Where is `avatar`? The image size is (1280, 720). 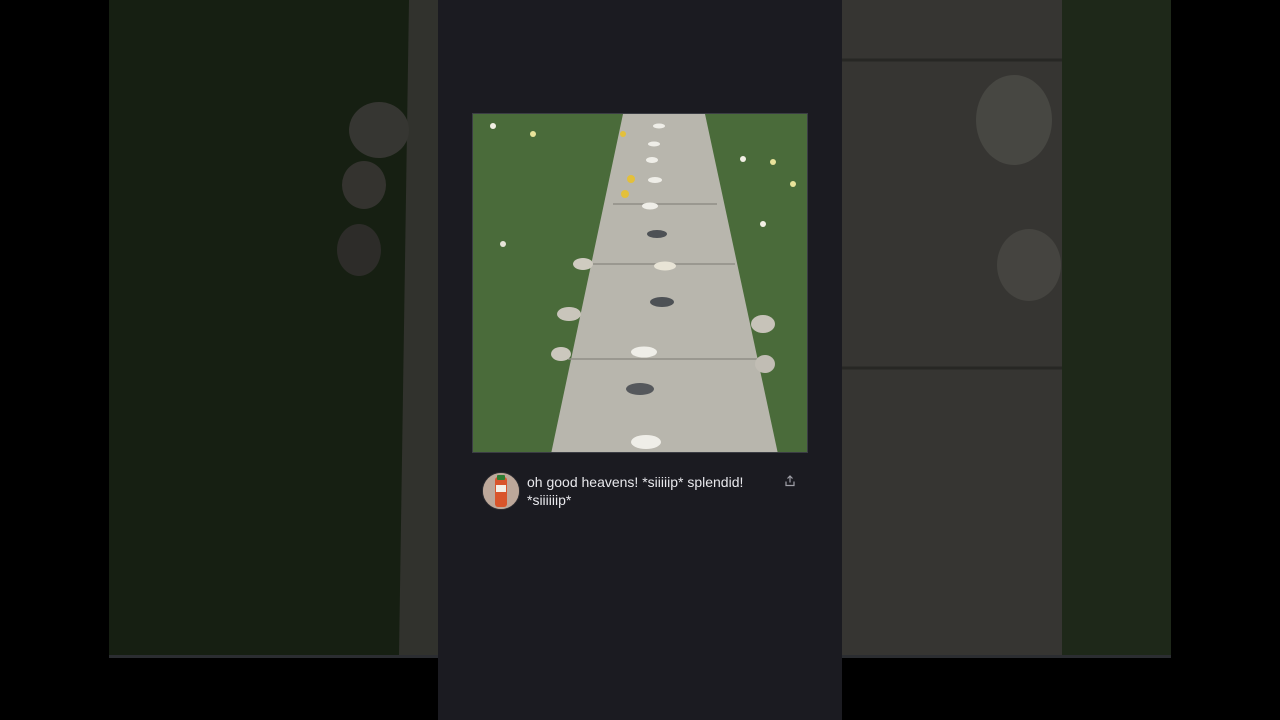
avatar is located at coordinates (501, 491).